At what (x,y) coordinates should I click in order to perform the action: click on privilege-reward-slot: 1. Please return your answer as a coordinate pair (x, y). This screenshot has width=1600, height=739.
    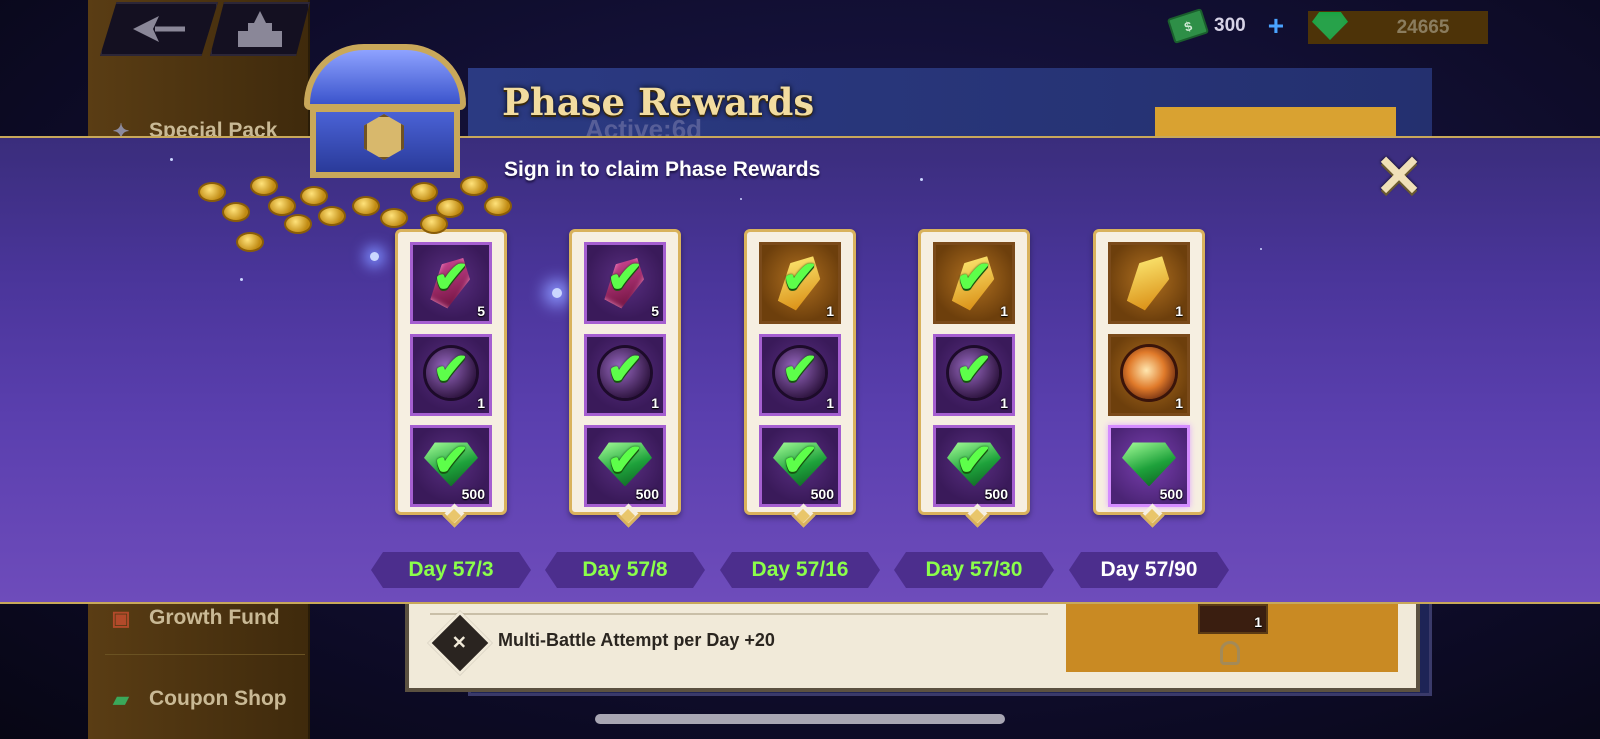
    Looking at the image, I should click on (1233, 619).